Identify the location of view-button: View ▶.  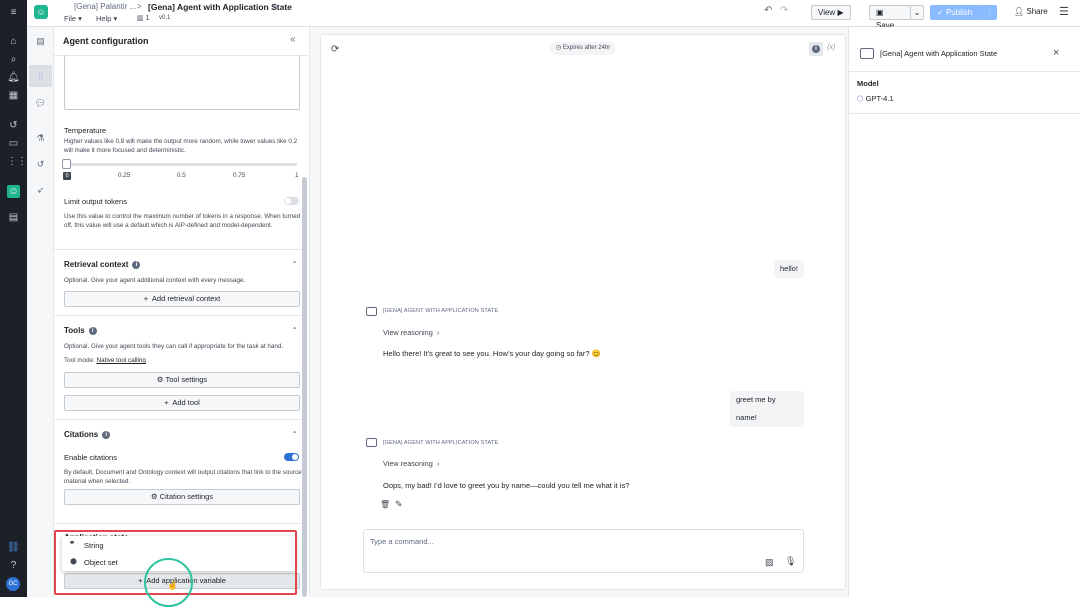
(831, 12).